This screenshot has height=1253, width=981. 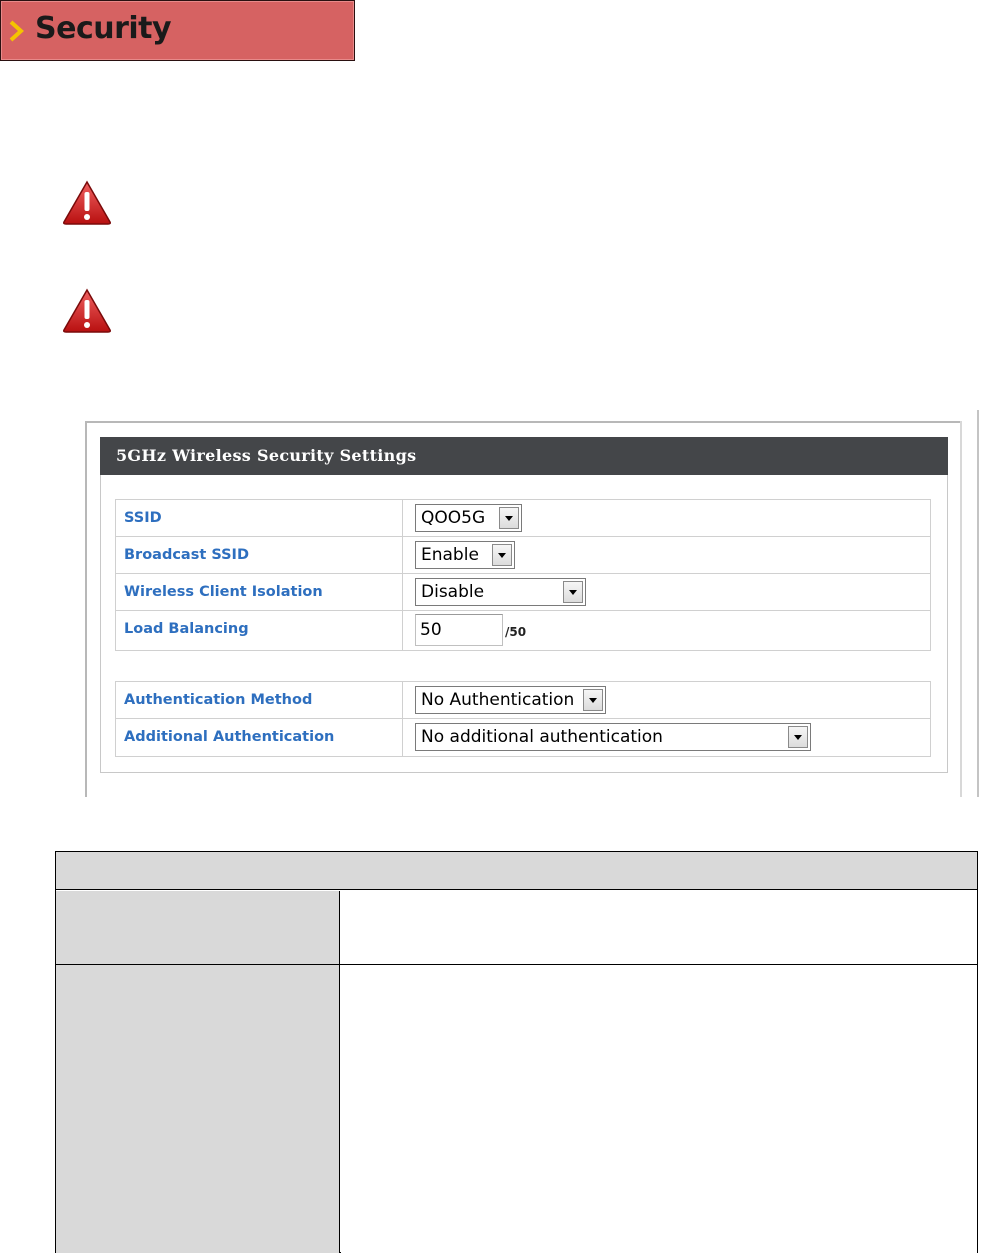 What do you see at coordinates (177, 30) in the screenshot?
I see `section-banner: Security` at bounding box center [177, 30].